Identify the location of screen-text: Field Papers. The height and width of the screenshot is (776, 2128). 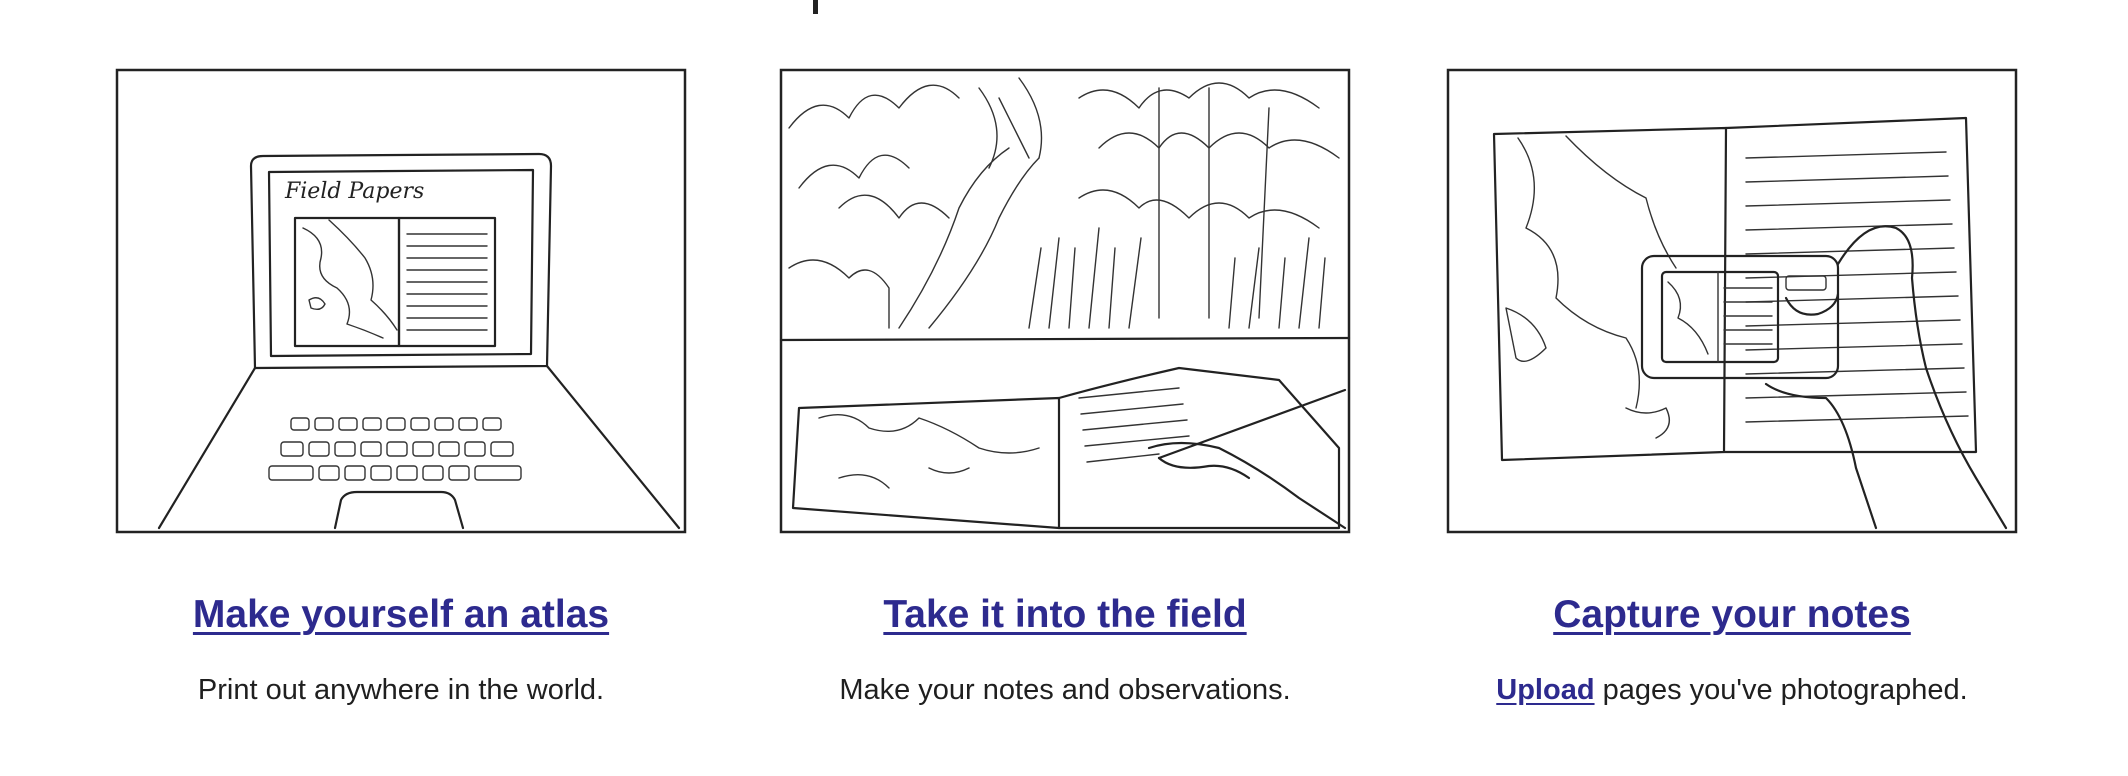
(354, 191).